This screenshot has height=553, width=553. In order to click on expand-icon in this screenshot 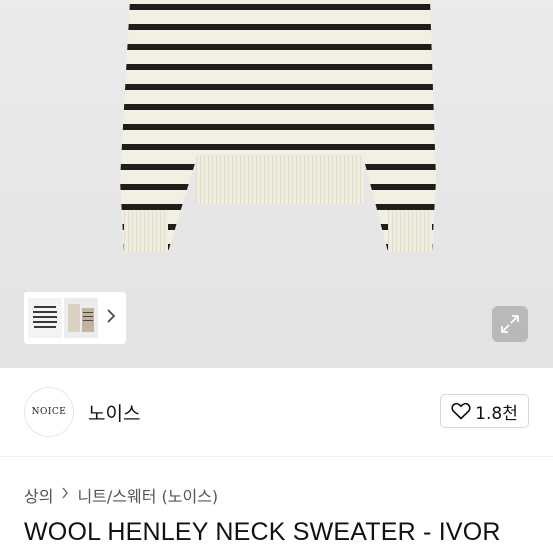, I will do `click(510, 324)`.